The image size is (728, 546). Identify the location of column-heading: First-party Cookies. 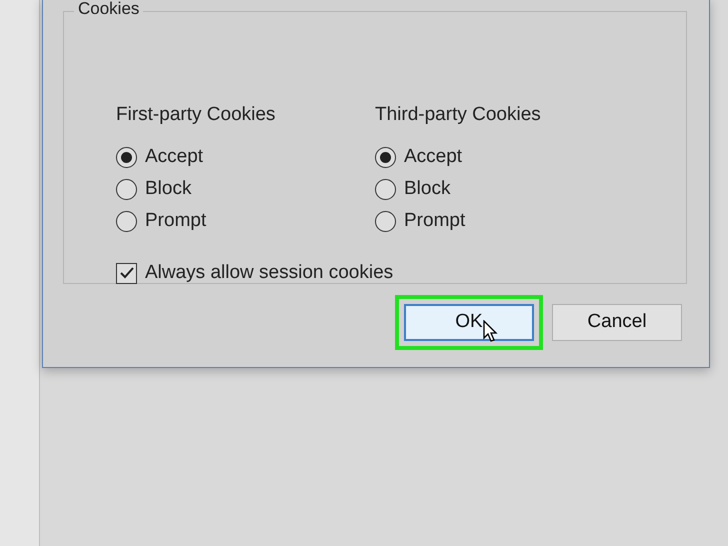
(196, 115).